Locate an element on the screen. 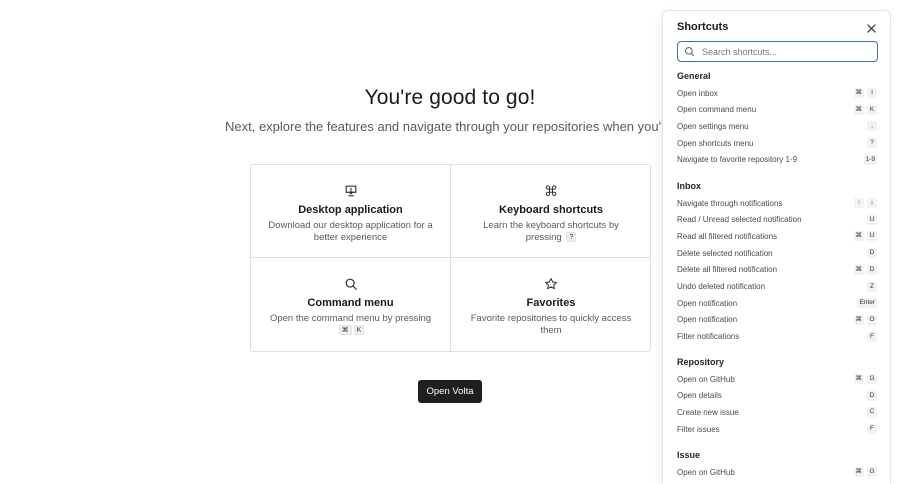  shortcut-keys: ⌘ G is located at coordinates (865, 472).